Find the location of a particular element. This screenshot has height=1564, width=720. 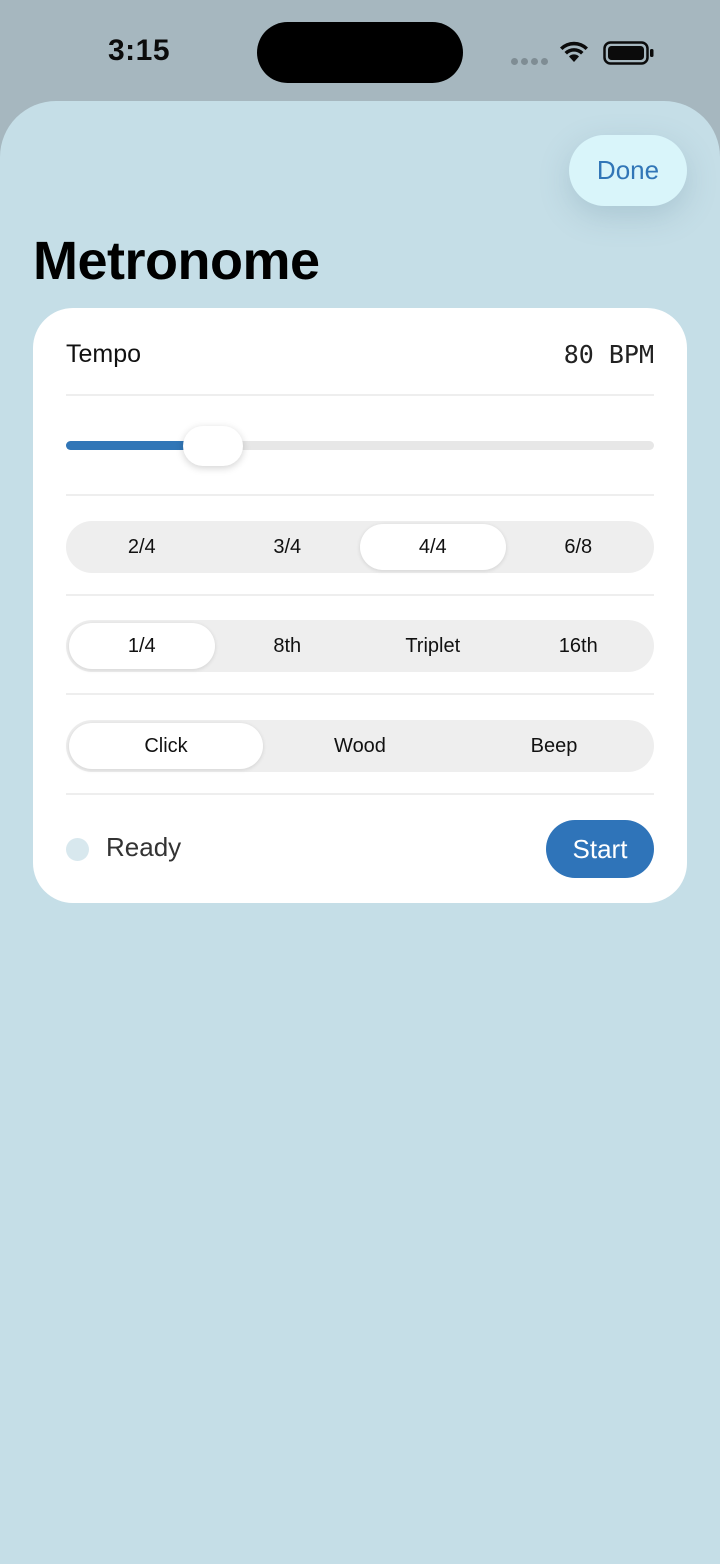

subdivision-option: 16th is located at coordinates (579, 646).